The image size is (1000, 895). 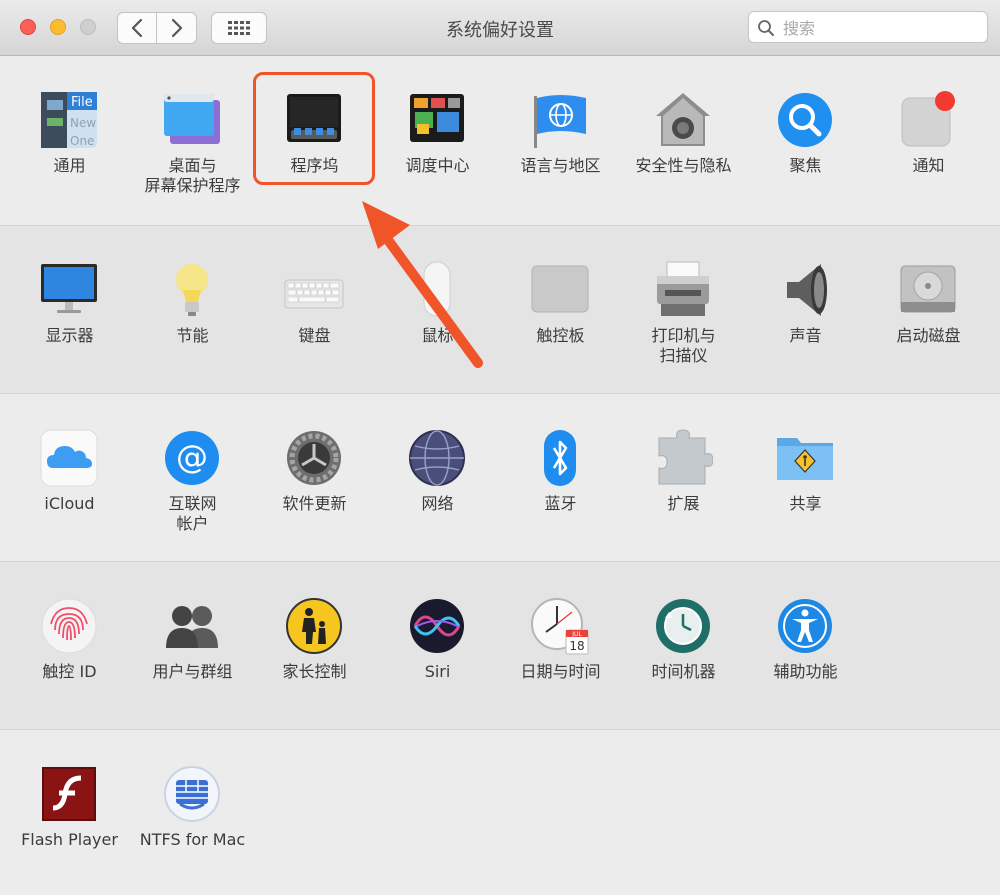 I want to click on pref-label: 辅助功能, so click(x=805, y=671).